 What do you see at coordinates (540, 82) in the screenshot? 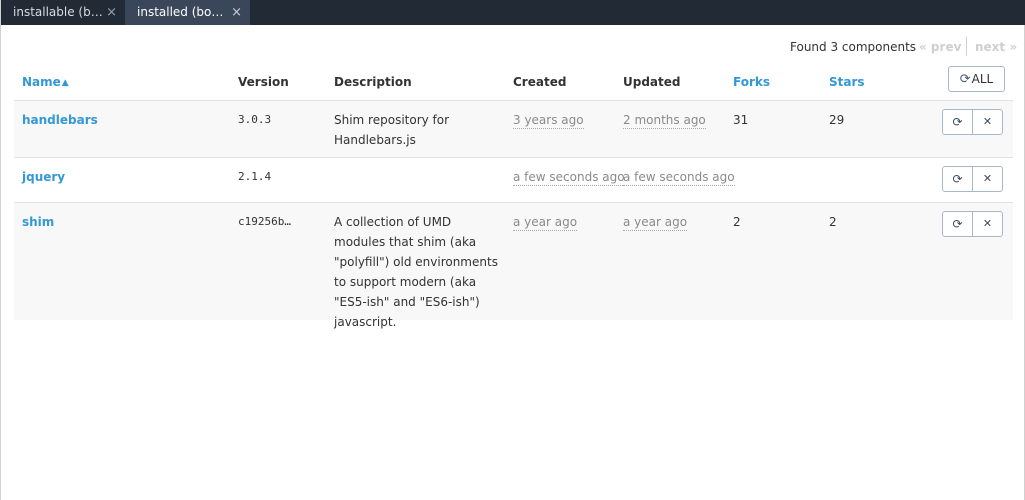
I see `header-created: Created` at bounding box center [540, 82].